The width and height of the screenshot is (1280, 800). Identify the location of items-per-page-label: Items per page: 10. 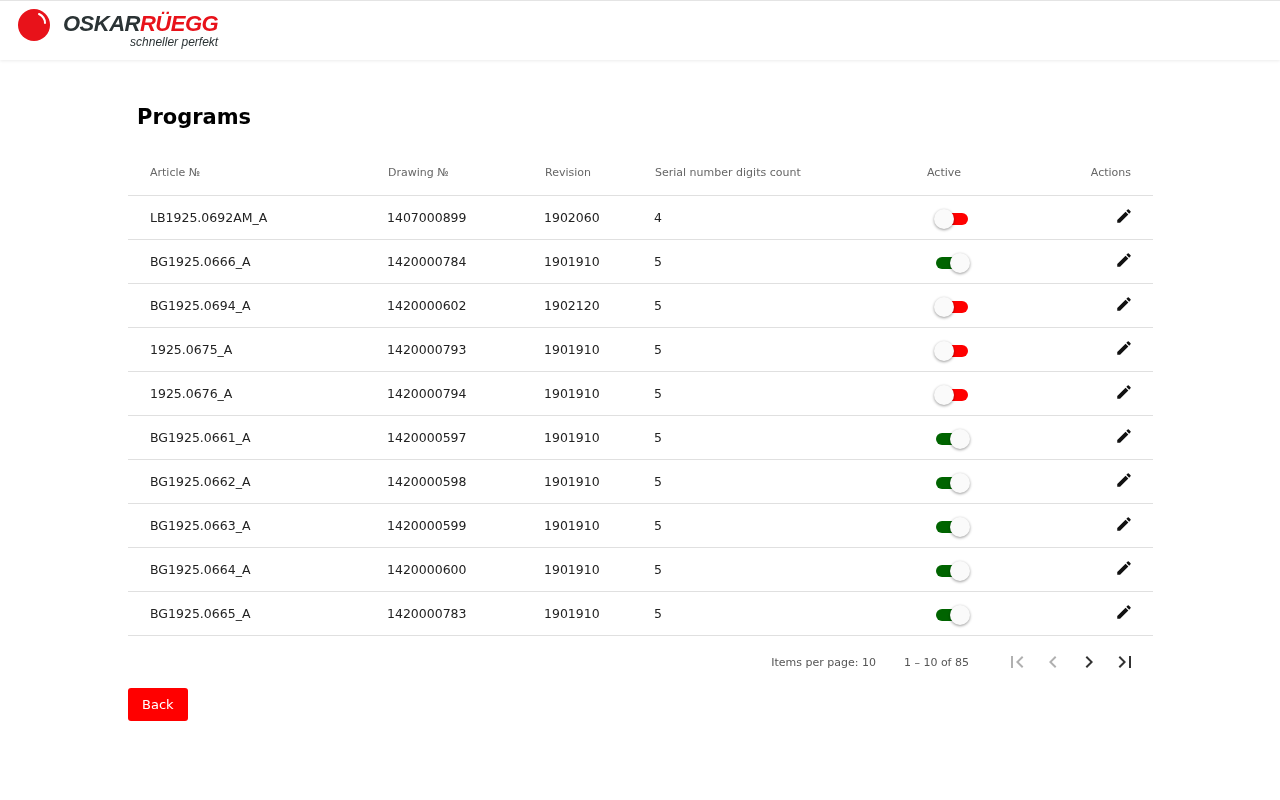
(823, 662).